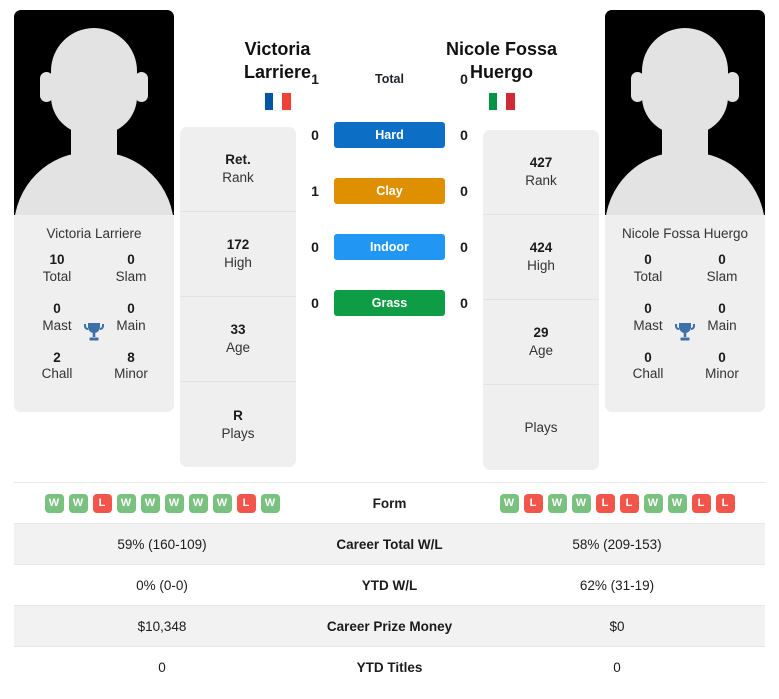  I want to click on title-stat-main: 0 Main, so click(131, 318).